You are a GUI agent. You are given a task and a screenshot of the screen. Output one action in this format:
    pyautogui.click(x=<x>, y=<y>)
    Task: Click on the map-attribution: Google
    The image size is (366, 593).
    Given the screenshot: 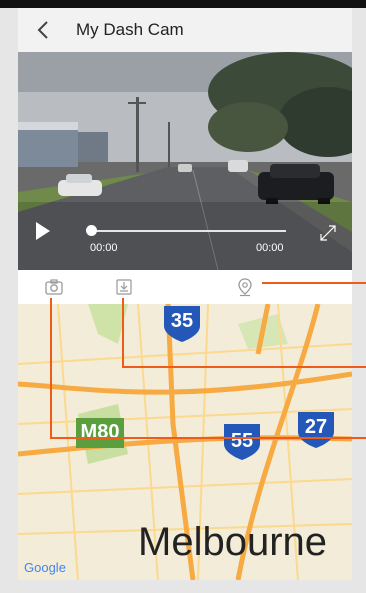 What is the action you would take?
    pyautogui.click(x=45, y=567)
    